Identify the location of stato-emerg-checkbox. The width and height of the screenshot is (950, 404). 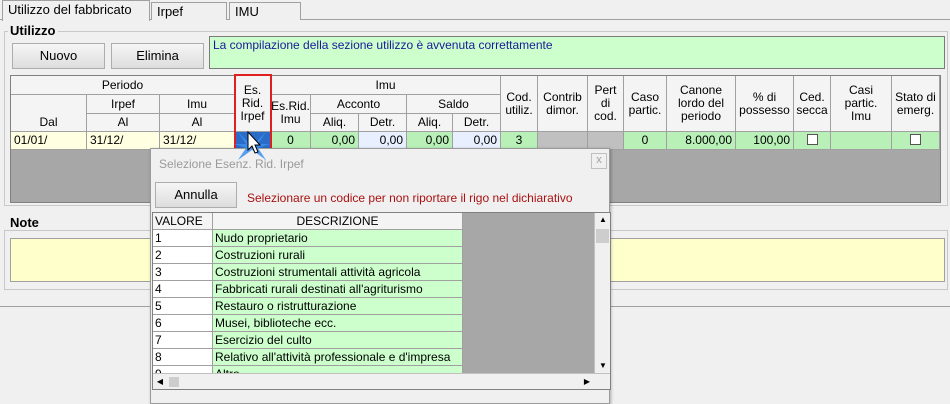
(915, 139).